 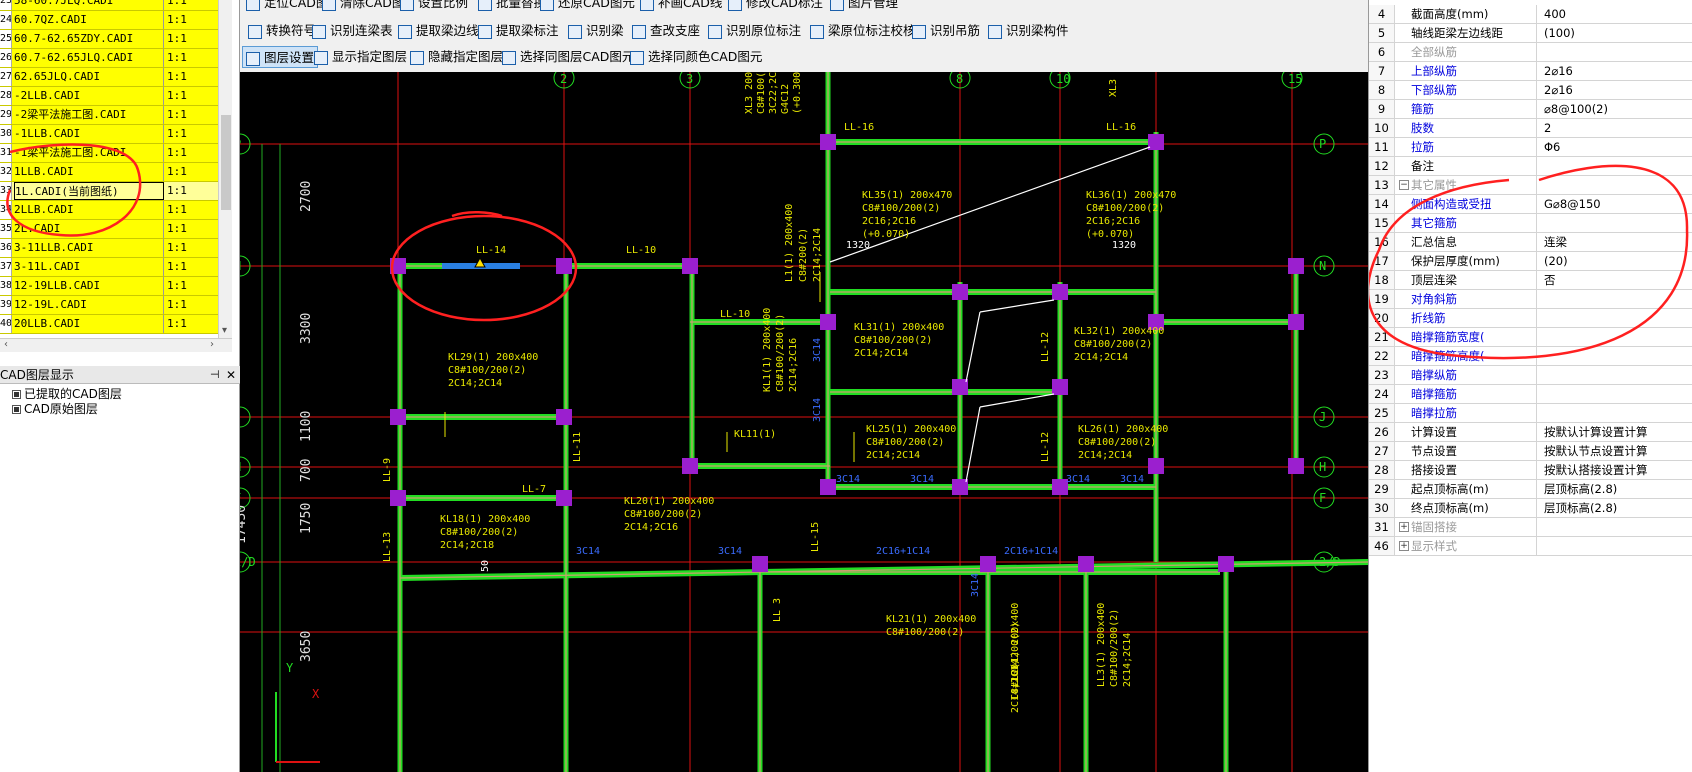 I want to click on scroll-thumb, so click(x=226, y=162).